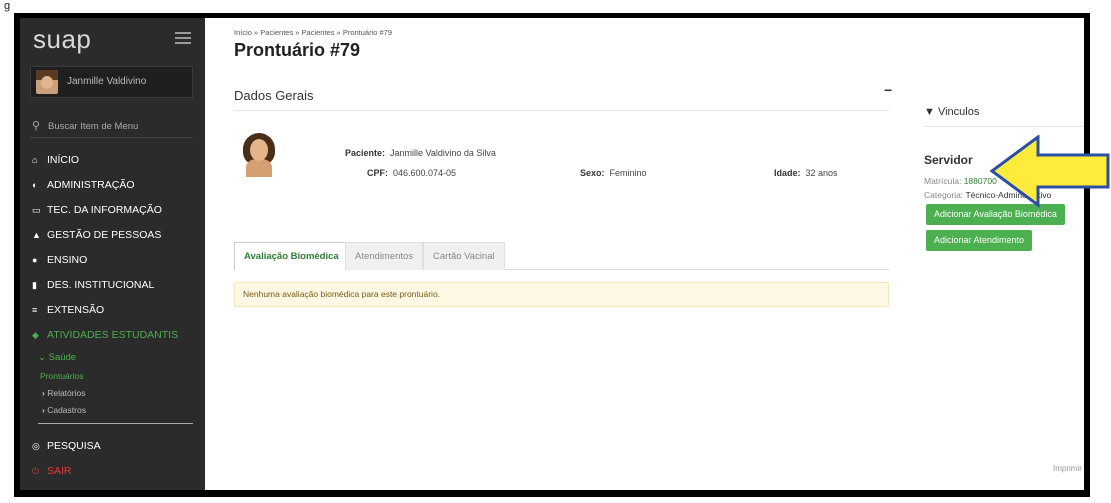  What do you see at coordinates (35, 260) in the screenshot?
I see `ensino-icon: ●` at bounding box center [35, 260].